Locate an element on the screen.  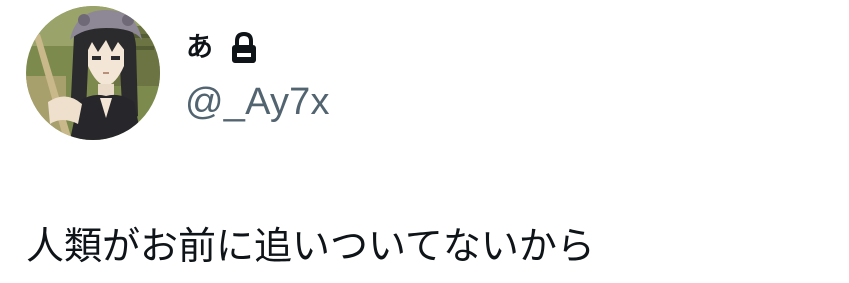
author-name-row: あ is located at coordinates (221, 48).